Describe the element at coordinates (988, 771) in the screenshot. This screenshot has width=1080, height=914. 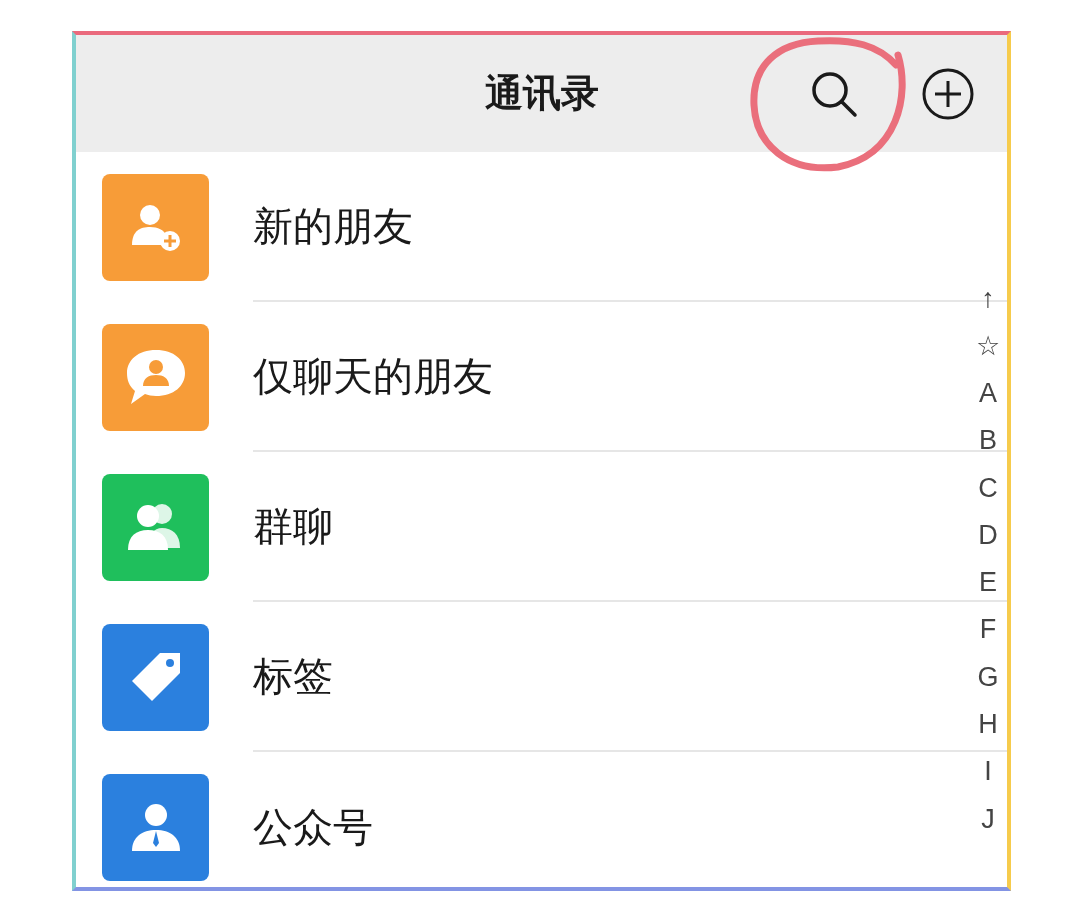
I see `index-letter: I` at that location.